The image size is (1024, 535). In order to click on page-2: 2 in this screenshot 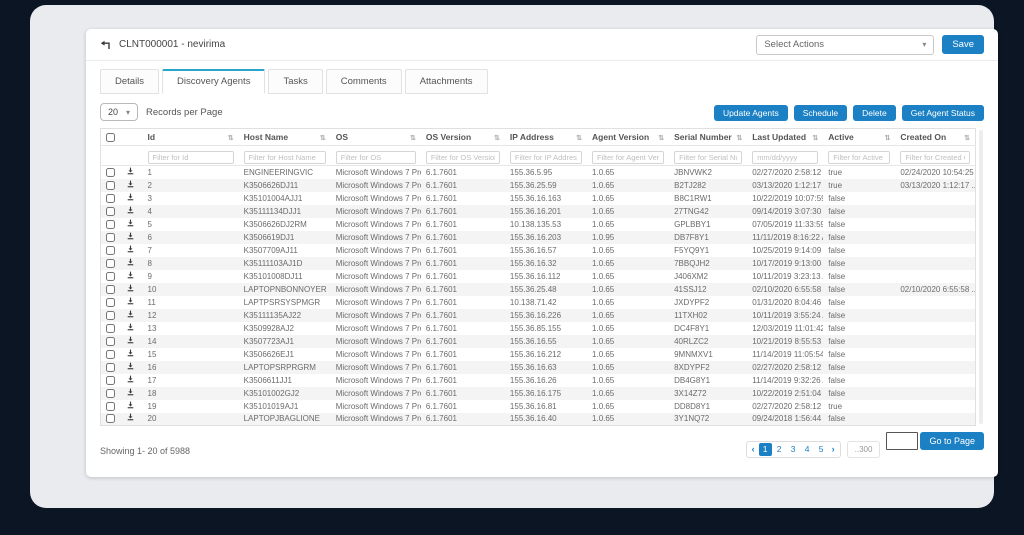, I will do `click(779, 449)`.